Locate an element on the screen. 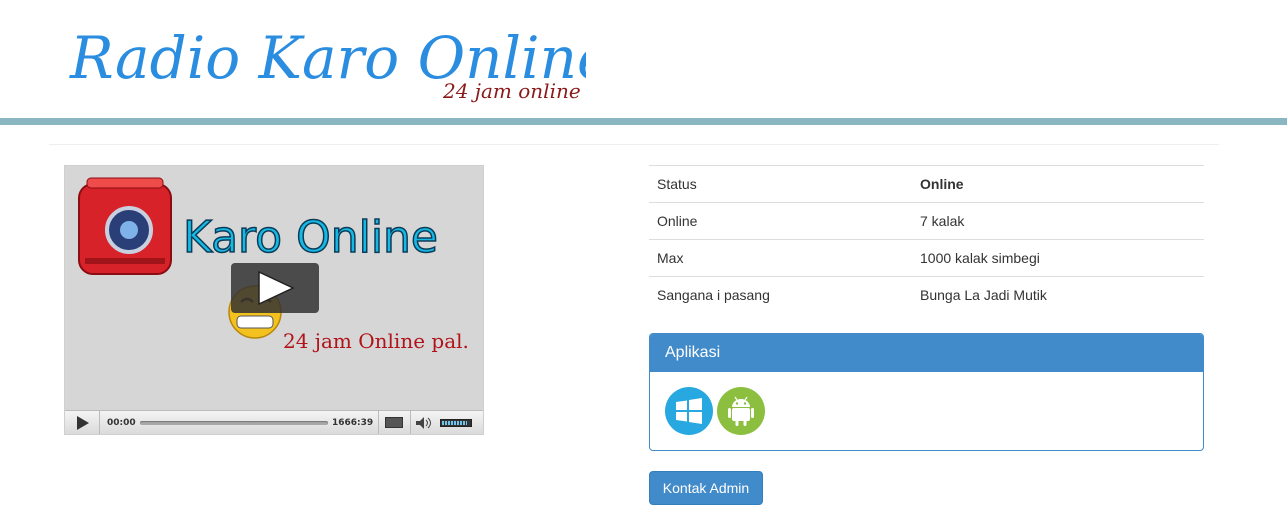 Image resolution: width=1287 pixels, height=530 pixels. play-button is located at coordinates (82, 422).